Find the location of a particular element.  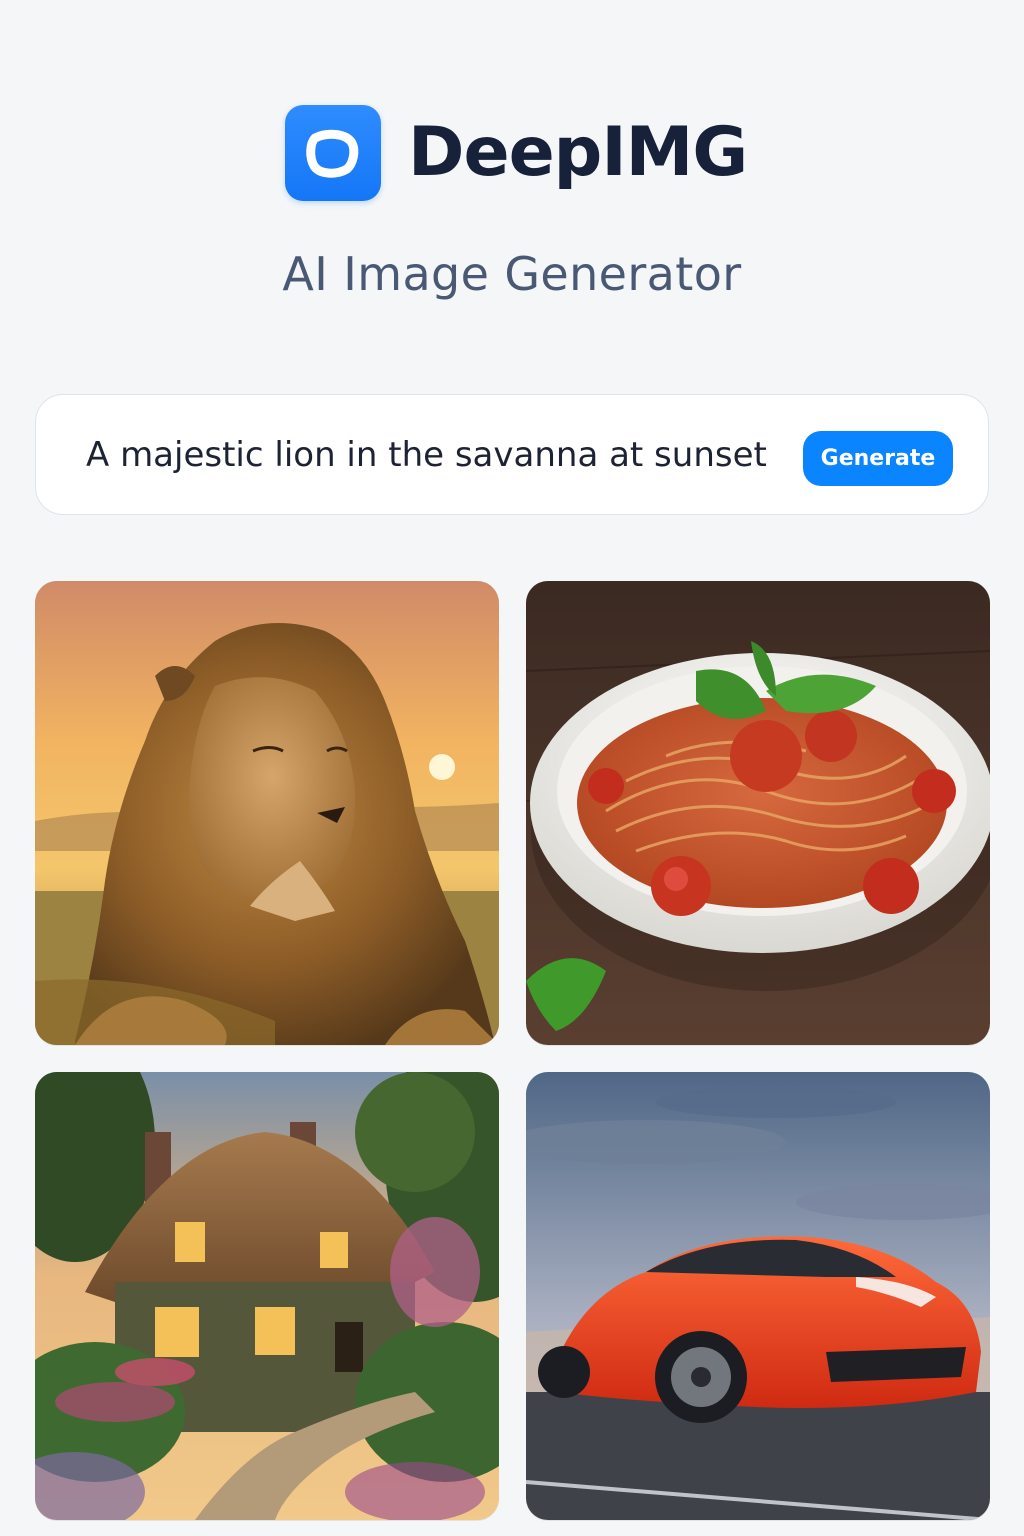

brand-row: DeepIMG is located at coordinates (516, 153).